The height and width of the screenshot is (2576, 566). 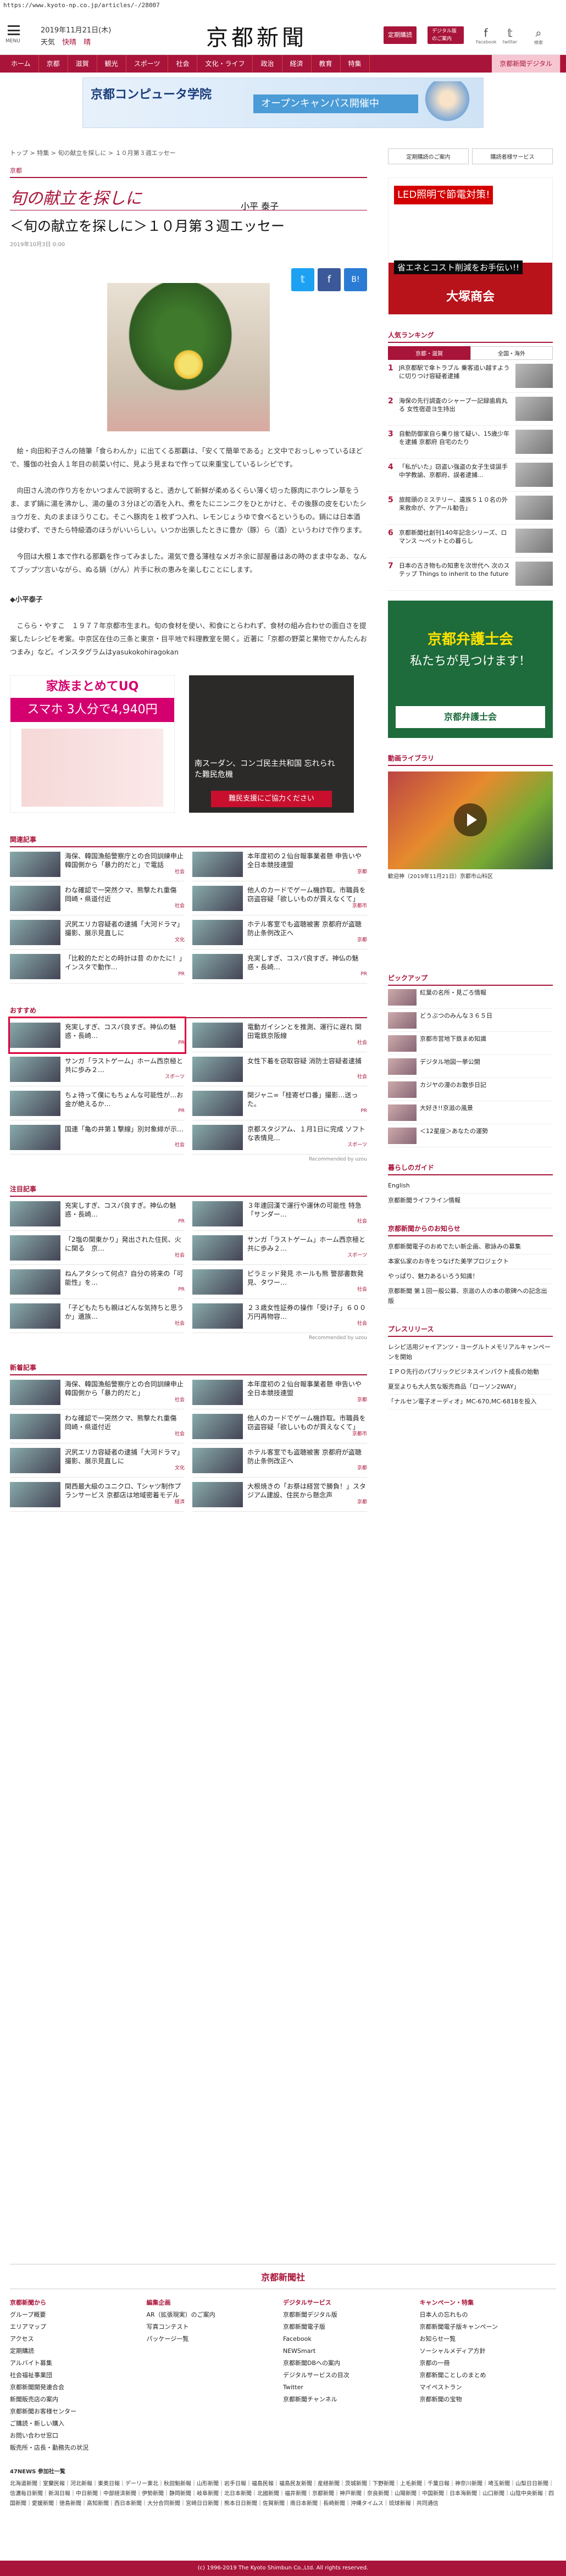 I want to click on footer-link: 京都新聞の宝物, so click(x=489, y=2400).